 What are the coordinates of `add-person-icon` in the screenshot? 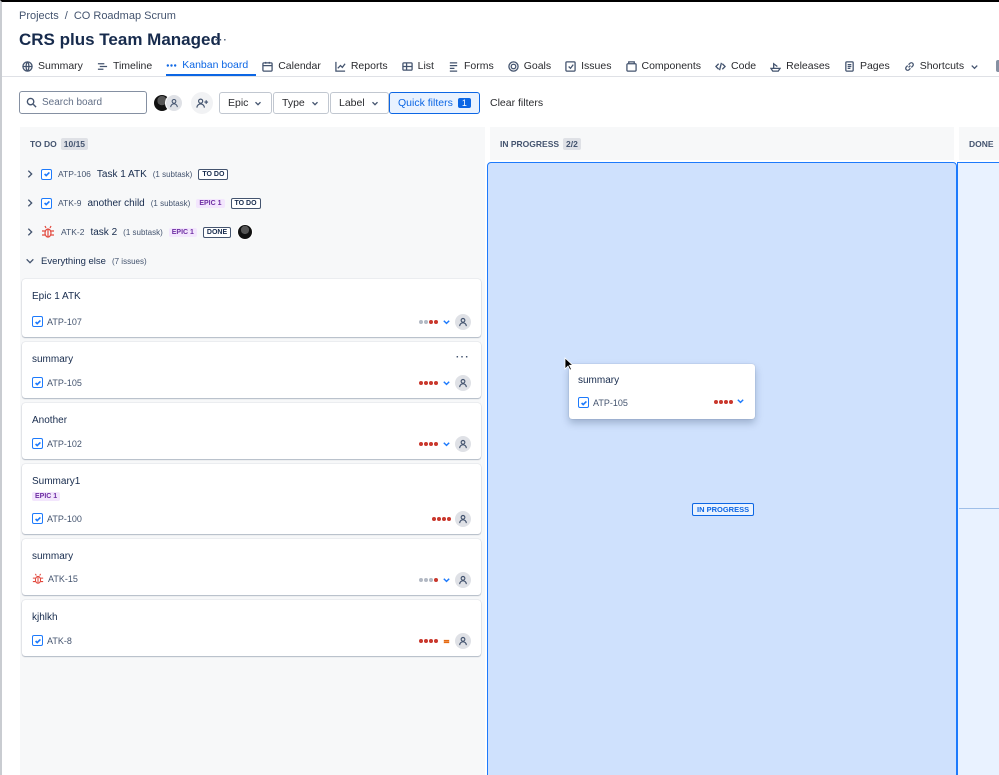 It's located at (201, 103).